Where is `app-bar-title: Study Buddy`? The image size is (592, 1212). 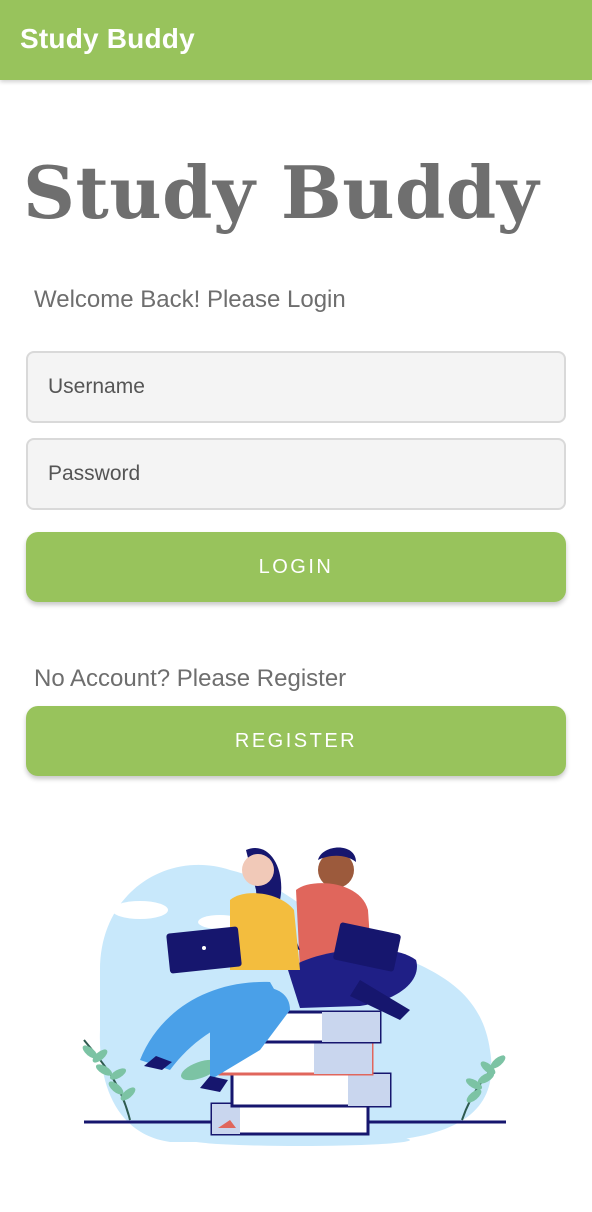 app-bar-title: Study Buddy is located at coordinates (107, 38).